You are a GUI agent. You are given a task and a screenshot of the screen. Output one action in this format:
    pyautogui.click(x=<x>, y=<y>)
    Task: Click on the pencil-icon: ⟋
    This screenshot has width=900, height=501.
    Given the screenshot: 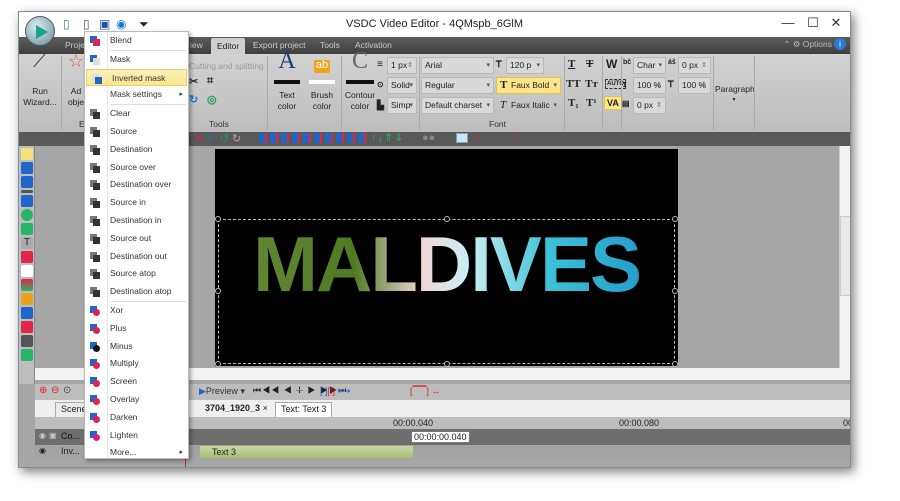 What is the action you would take?
    pyautogui.click(x=512, y=137)
    